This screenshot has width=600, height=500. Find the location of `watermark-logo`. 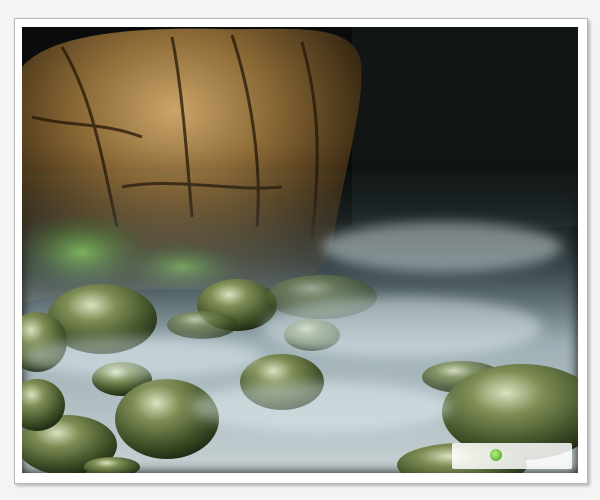

watermark-logo is located at coordinates (512, 456).